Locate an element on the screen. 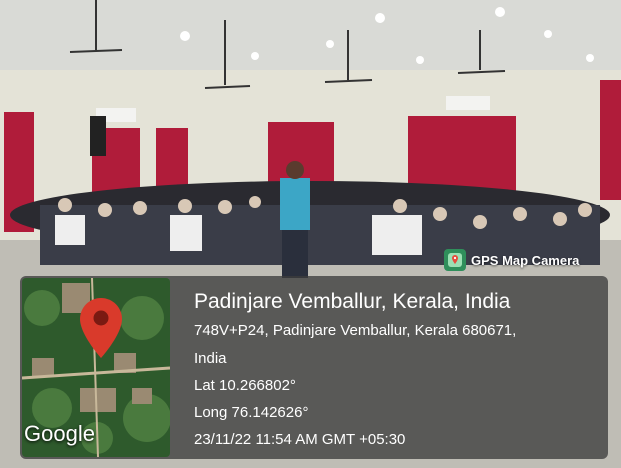  badge-label: GPS Map Camera is located at coordinates (525, 260).